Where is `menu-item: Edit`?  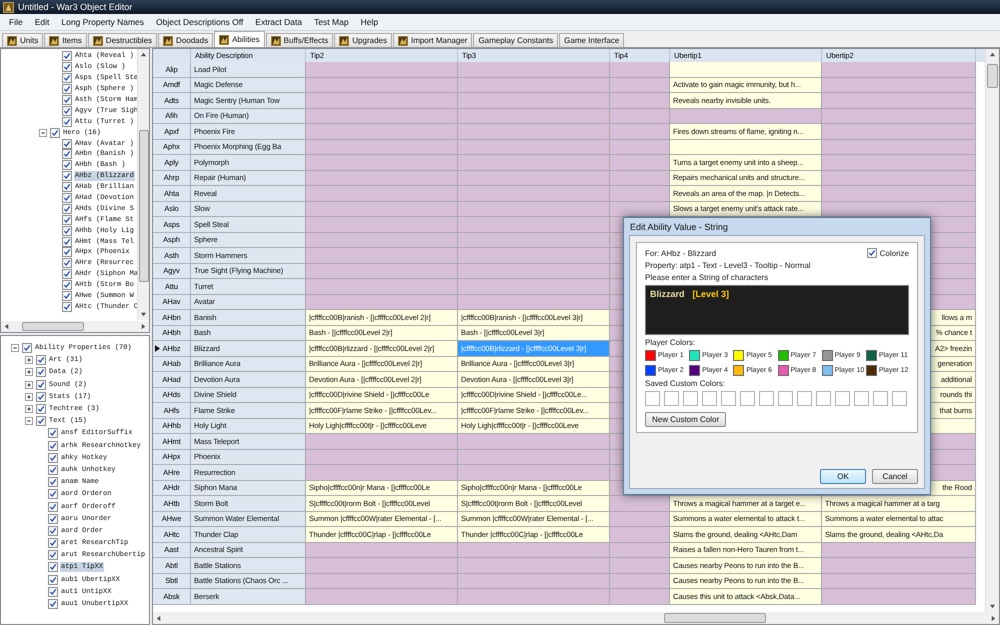 menu-item: Edit is located at coordinates (42, 22).